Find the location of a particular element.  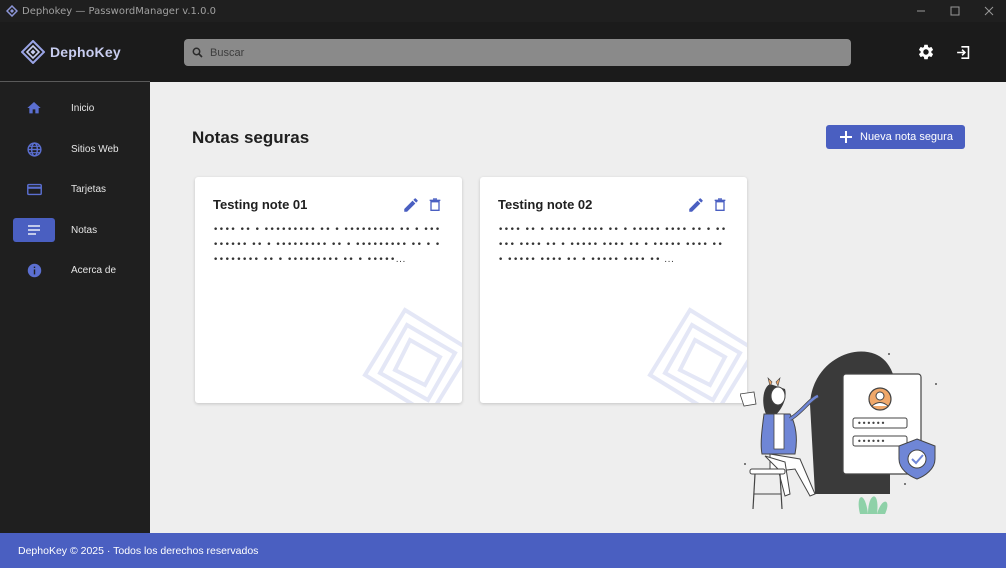

credit-card-icon is located at coordinates (34, 189).